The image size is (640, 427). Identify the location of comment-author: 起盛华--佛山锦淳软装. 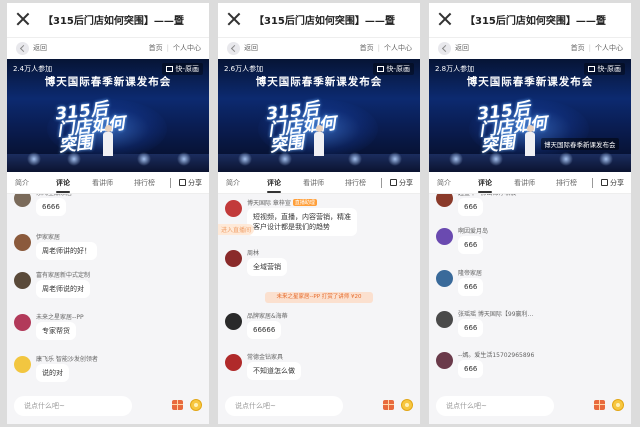
(487, 195).